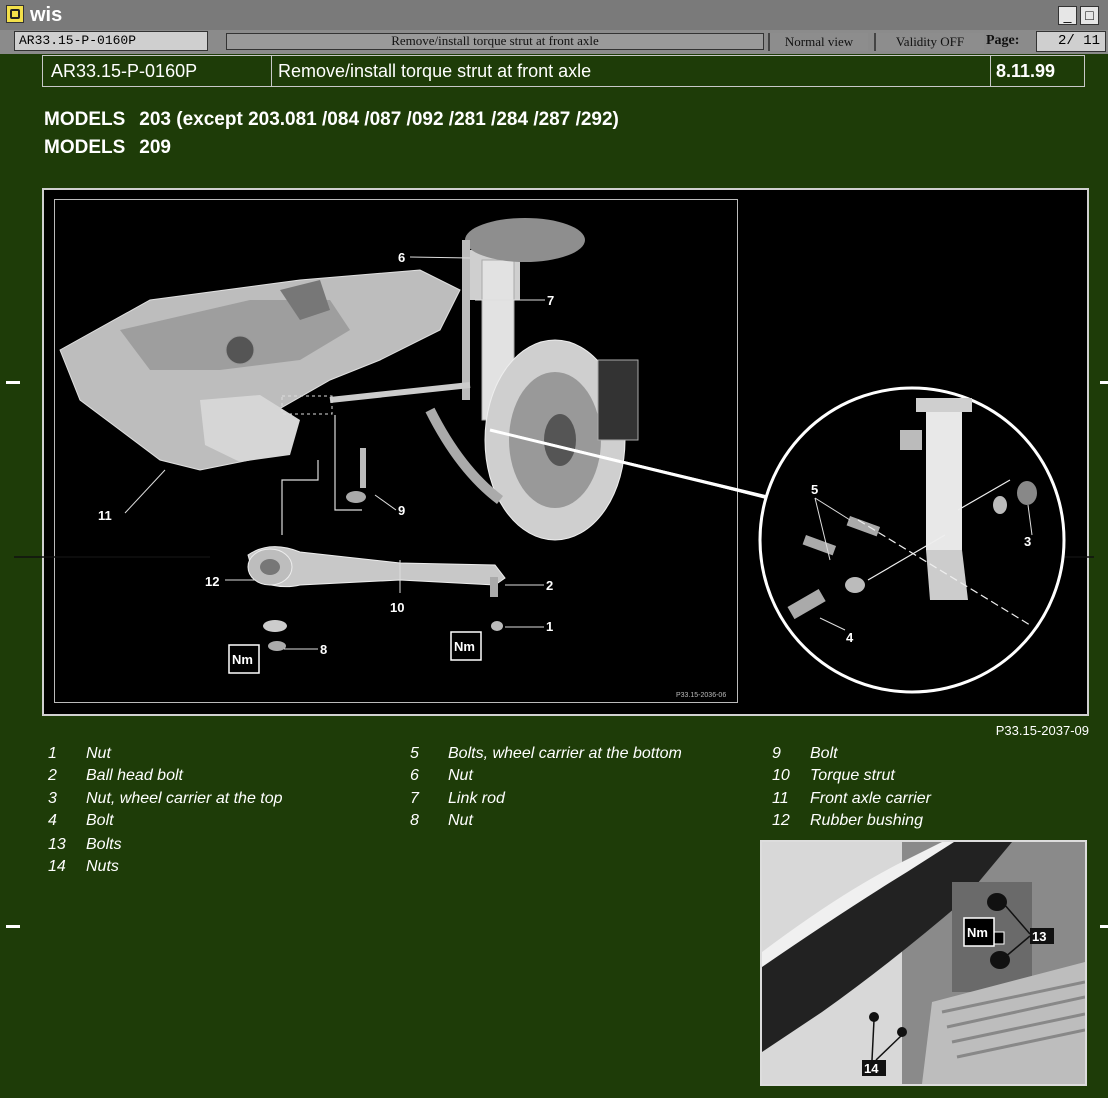 Image resolution: width=1108 pixels, height=1098 pixels. I want to click on legend-text: Nuts, so click(102, 866).